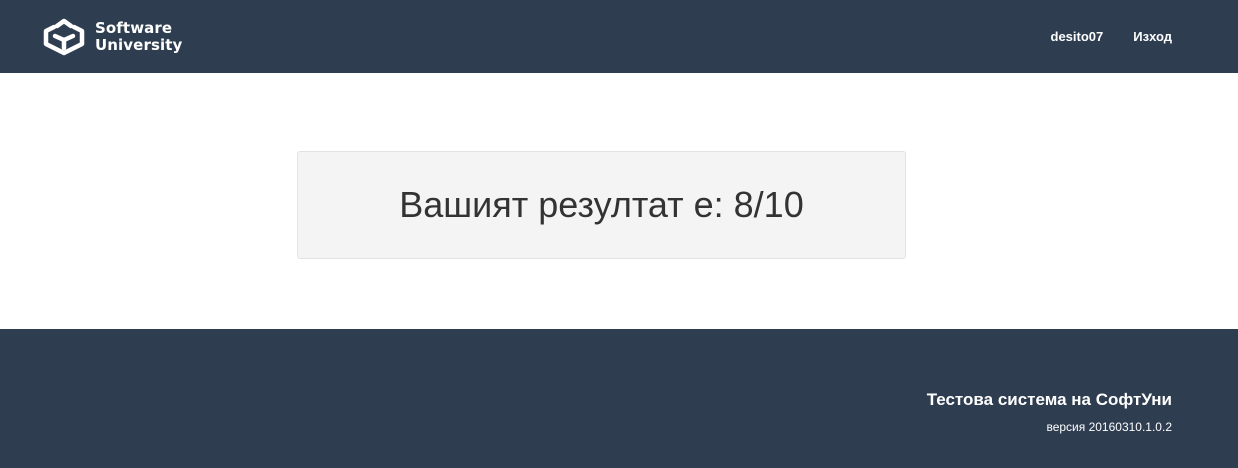 Image resolution: width=1238 pixels, height=468 pixels. I want to click on brand-line-1: Software, so click(134, 28).